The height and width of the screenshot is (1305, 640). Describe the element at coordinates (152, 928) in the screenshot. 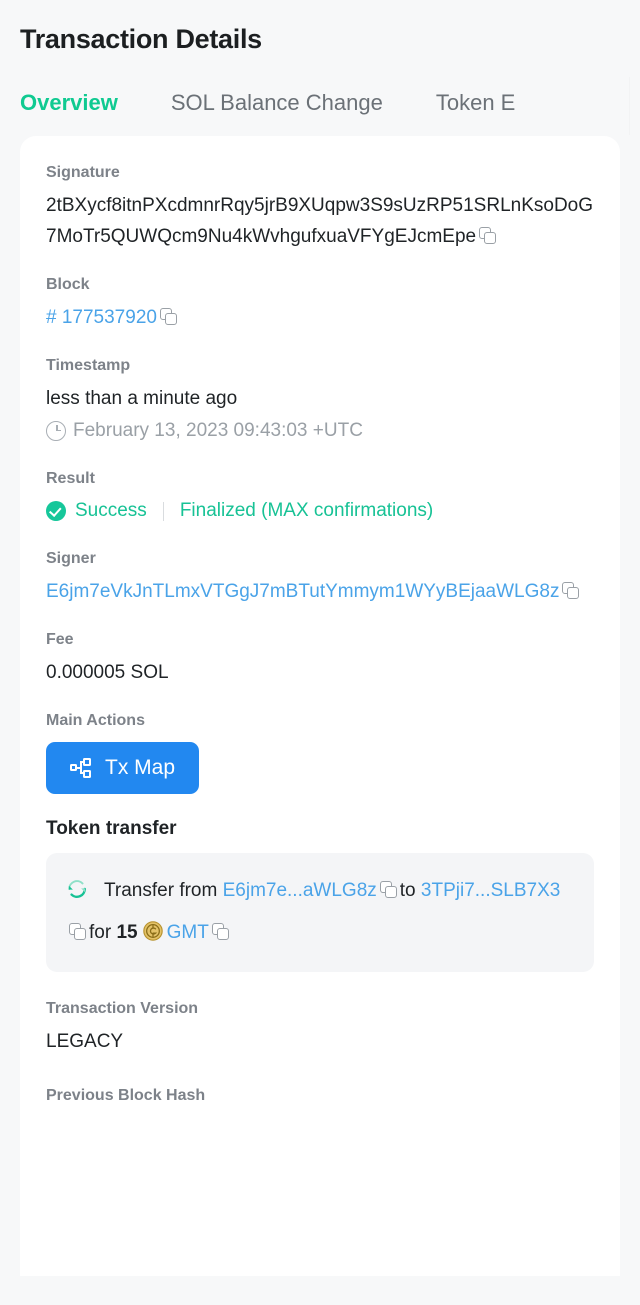

I see `gmt-coin-icon` at that location.